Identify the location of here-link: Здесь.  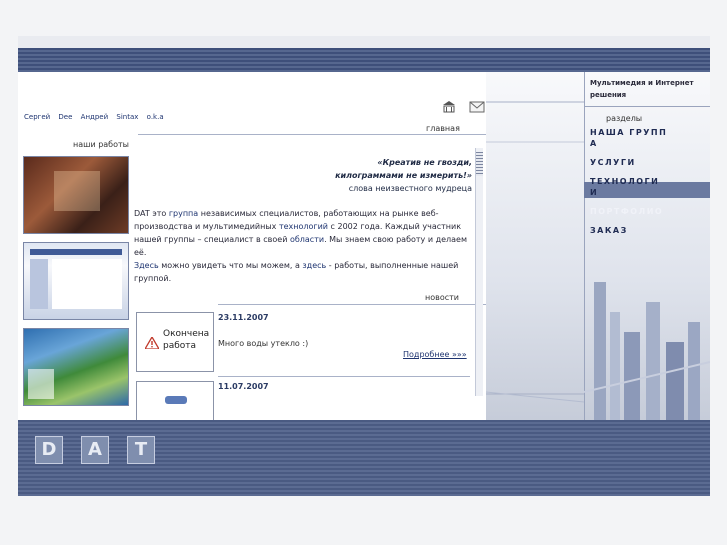
(146, 265).